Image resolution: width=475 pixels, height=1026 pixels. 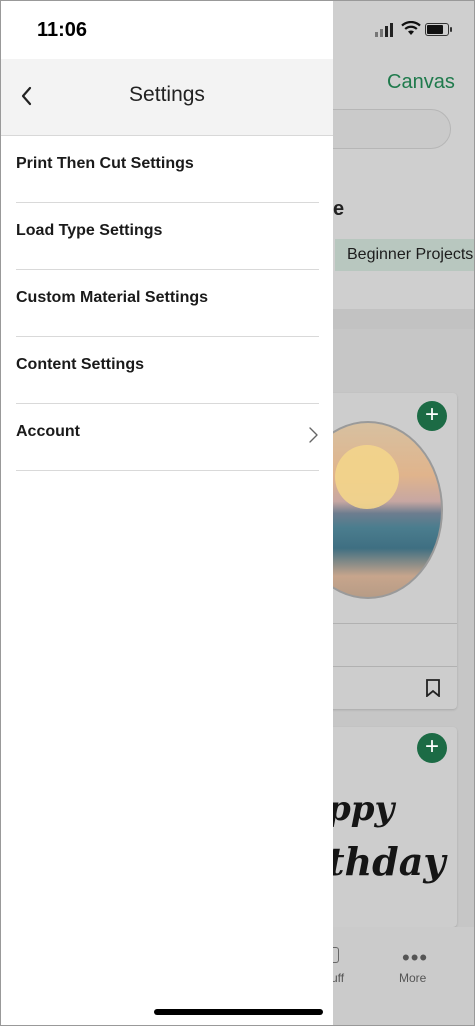 I want to click on status-time: 11:06, so click(x=62, y=30).